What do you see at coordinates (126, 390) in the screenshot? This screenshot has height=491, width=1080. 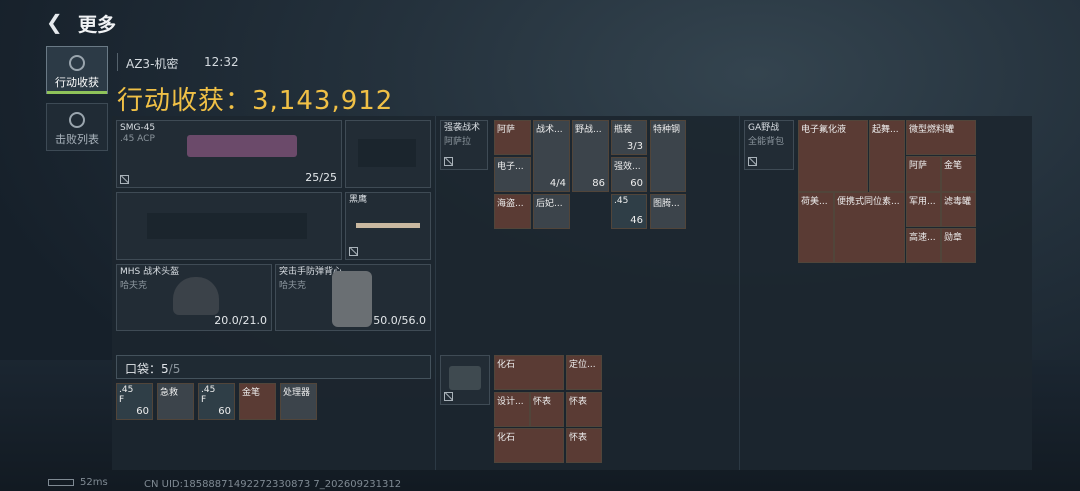 I see `item-name: .45` at bounding box center [126, 390].